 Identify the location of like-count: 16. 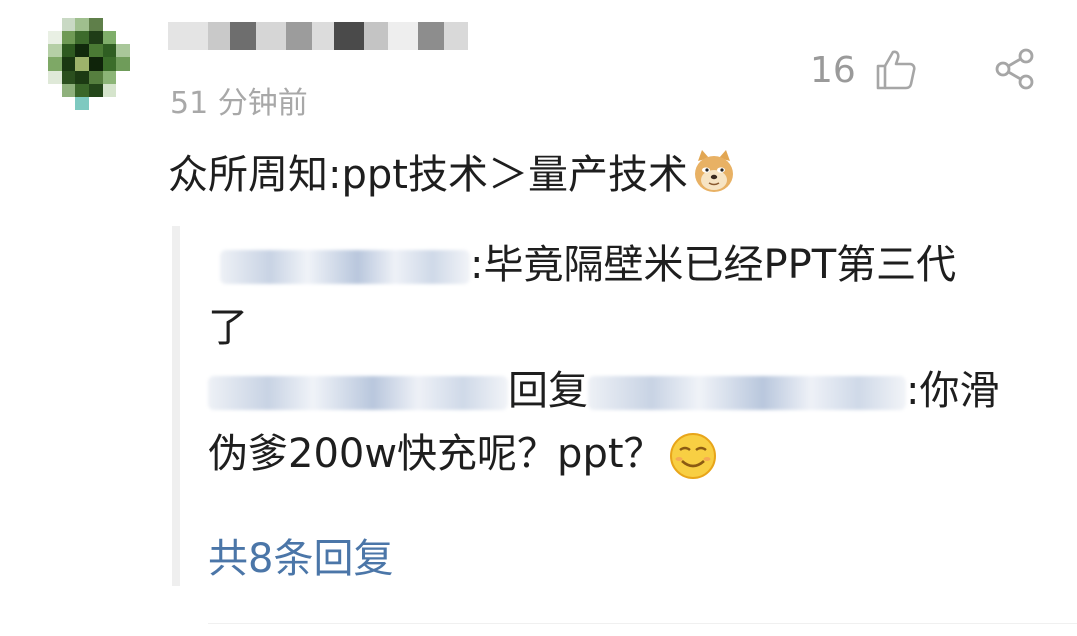
(833, 70).